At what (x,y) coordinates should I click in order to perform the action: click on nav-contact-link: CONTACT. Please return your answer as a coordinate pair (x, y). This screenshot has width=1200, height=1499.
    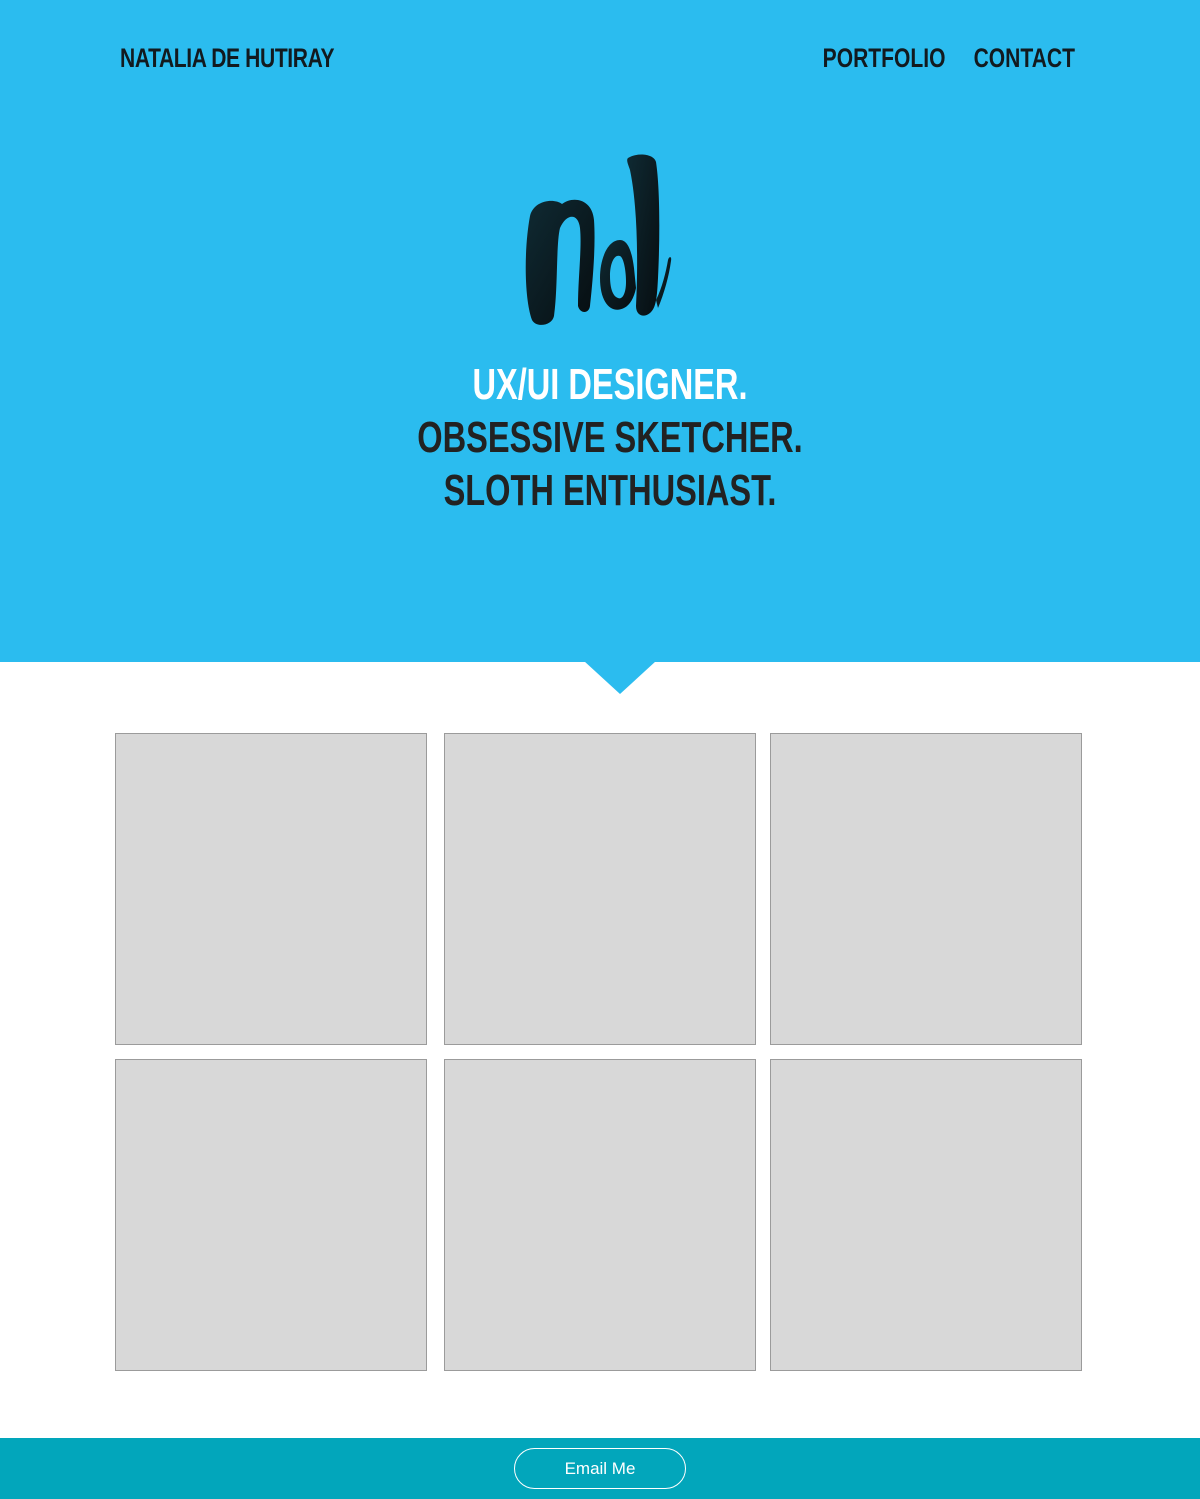
    Looking at the image, I should click on (1024, 58).